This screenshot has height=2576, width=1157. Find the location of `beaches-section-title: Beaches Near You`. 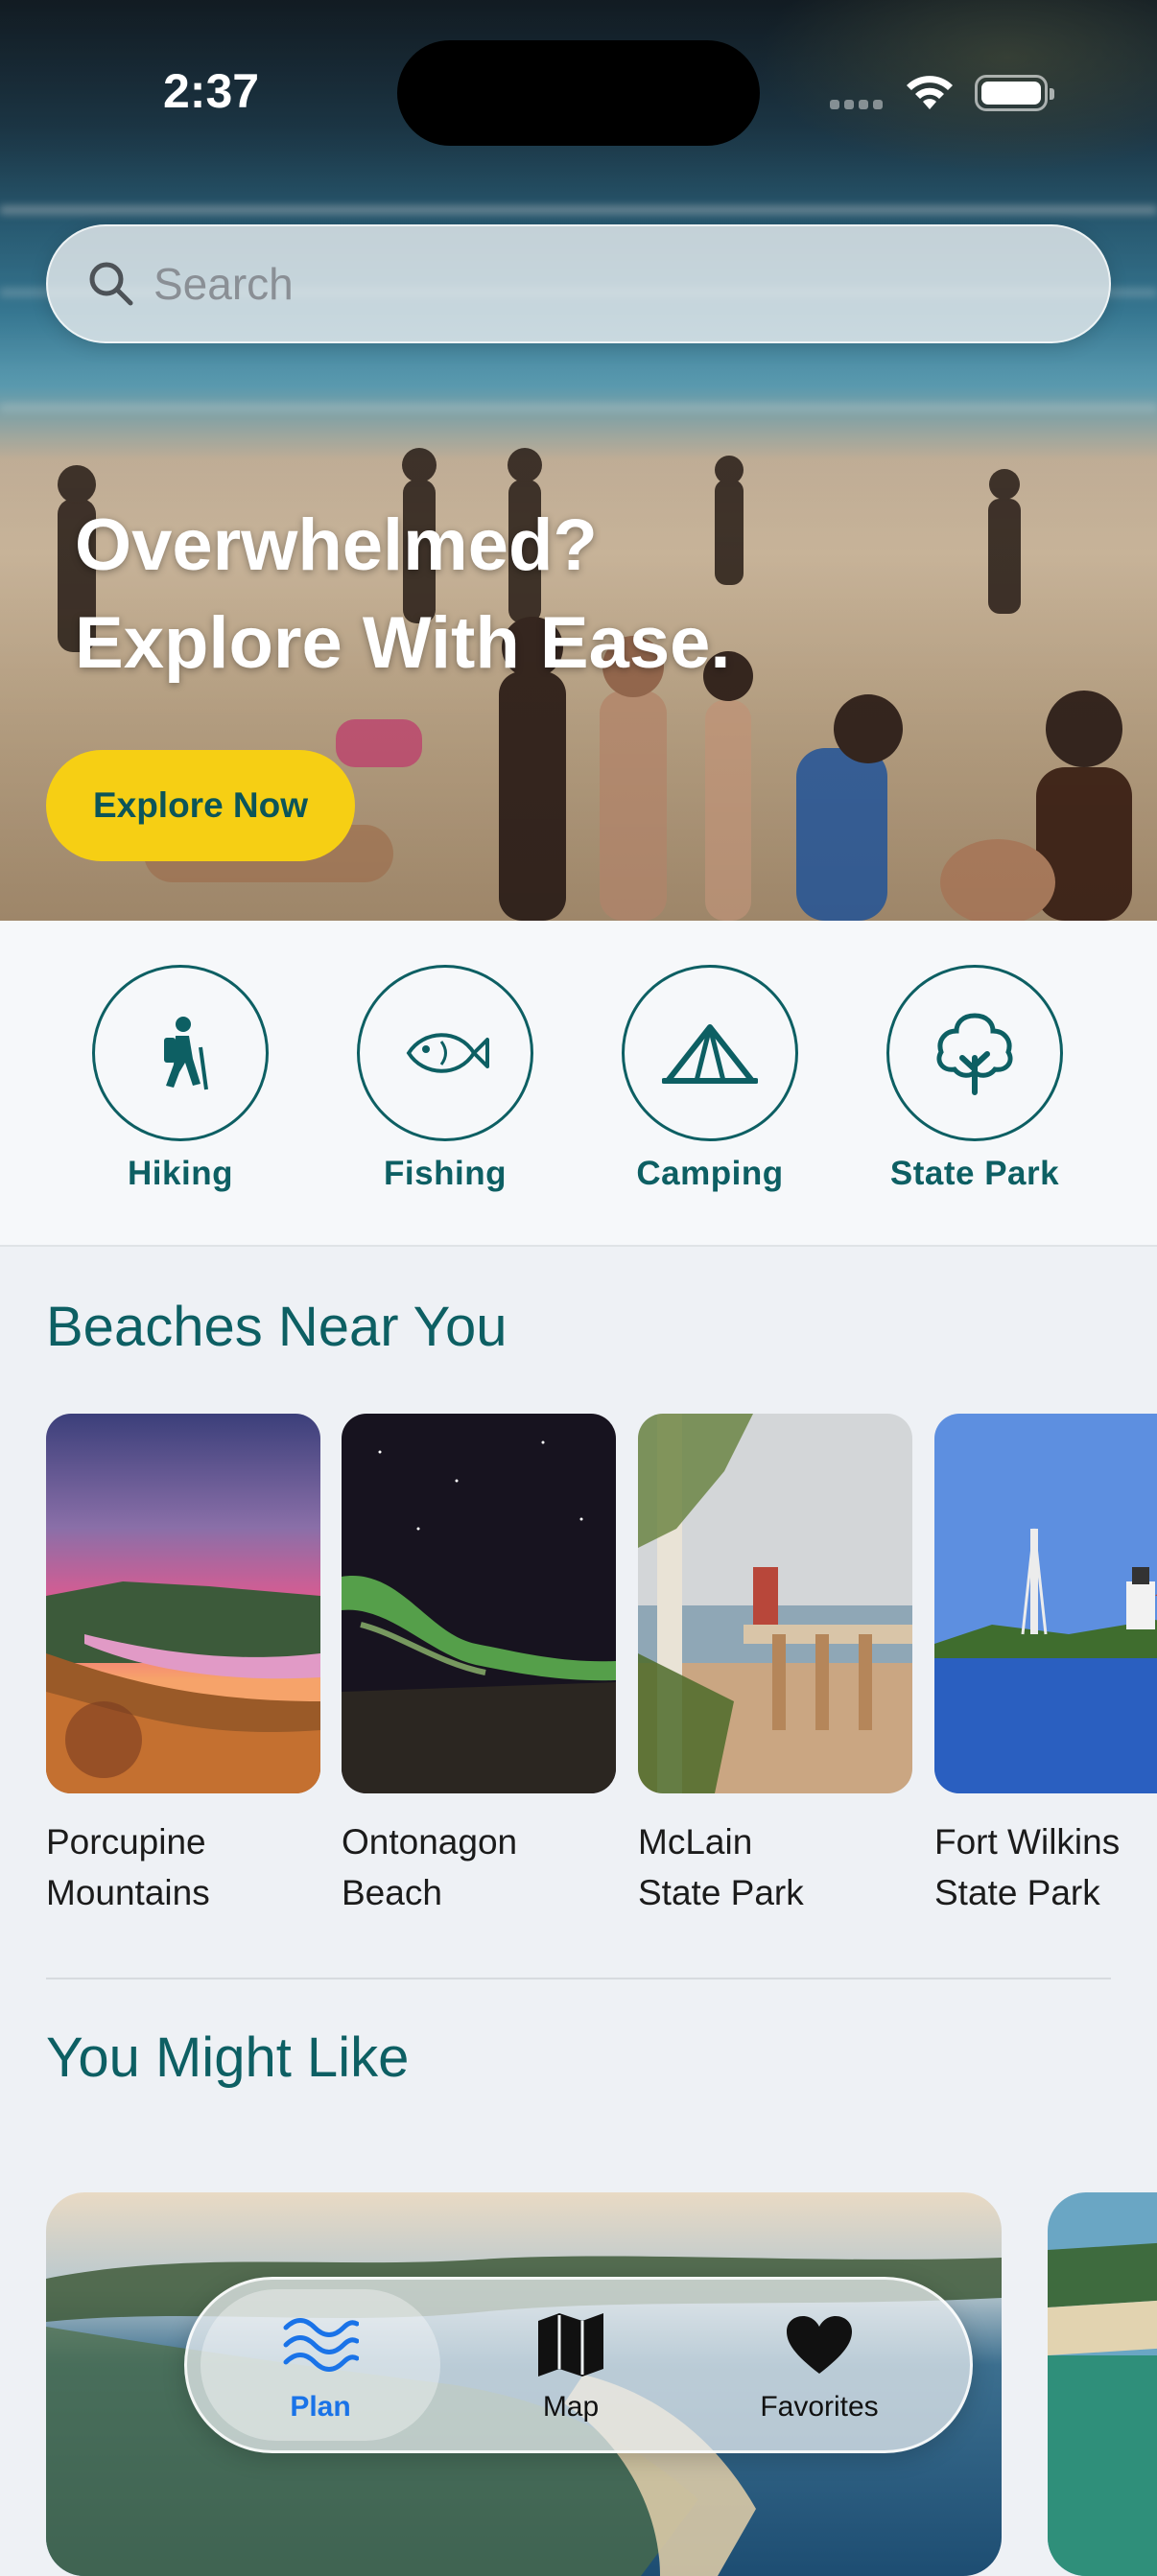

beaches-section-title: Beaches Near You is located at coordinates (277, 1327).